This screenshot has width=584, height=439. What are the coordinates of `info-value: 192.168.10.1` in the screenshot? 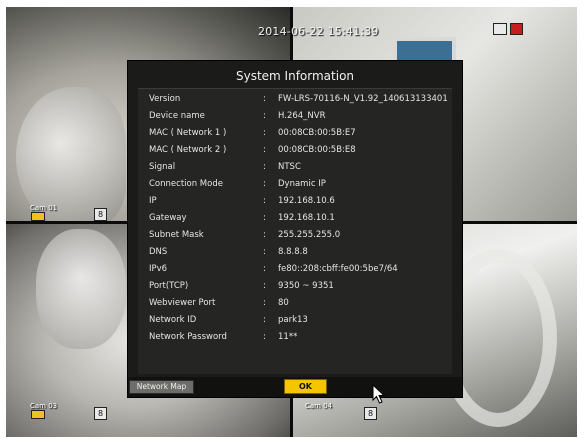 It's located at (306, 218).